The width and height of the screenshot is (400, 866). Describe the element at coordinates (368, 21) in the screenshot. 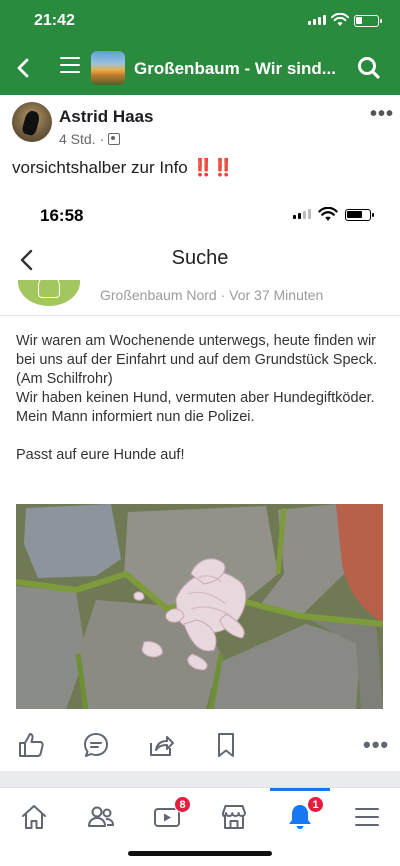

I see `battery-icon` at that location.